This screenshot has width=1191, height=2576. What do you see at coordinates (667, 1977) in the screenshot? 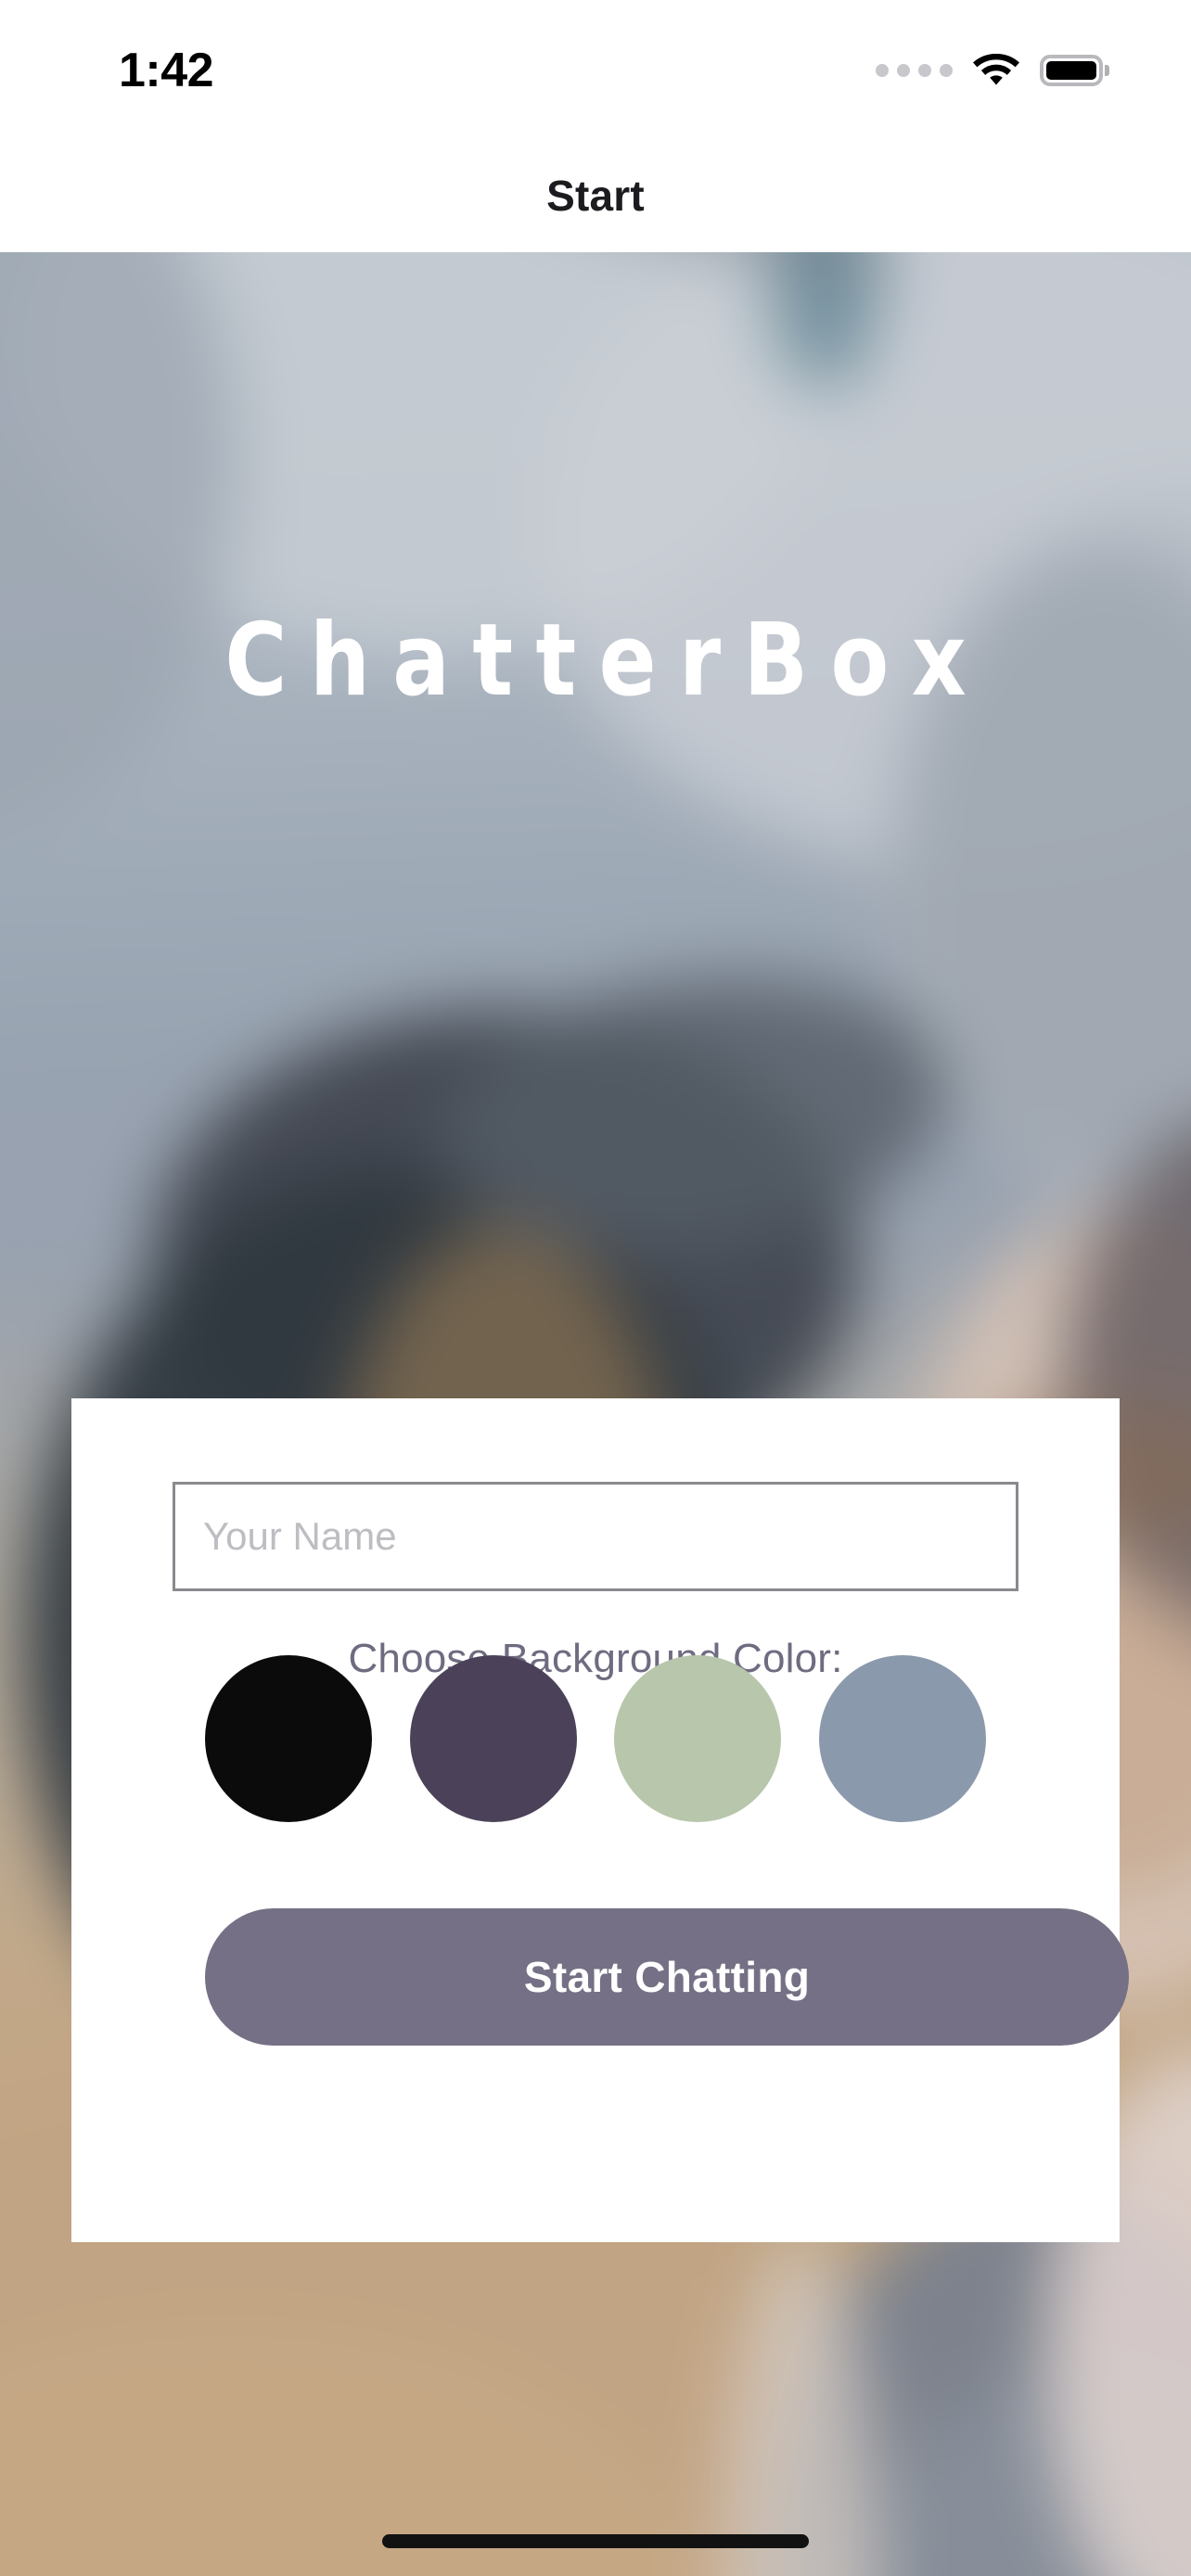
I see `start-chatting-button: Start Chatting` at bounding box center [667, 1977].